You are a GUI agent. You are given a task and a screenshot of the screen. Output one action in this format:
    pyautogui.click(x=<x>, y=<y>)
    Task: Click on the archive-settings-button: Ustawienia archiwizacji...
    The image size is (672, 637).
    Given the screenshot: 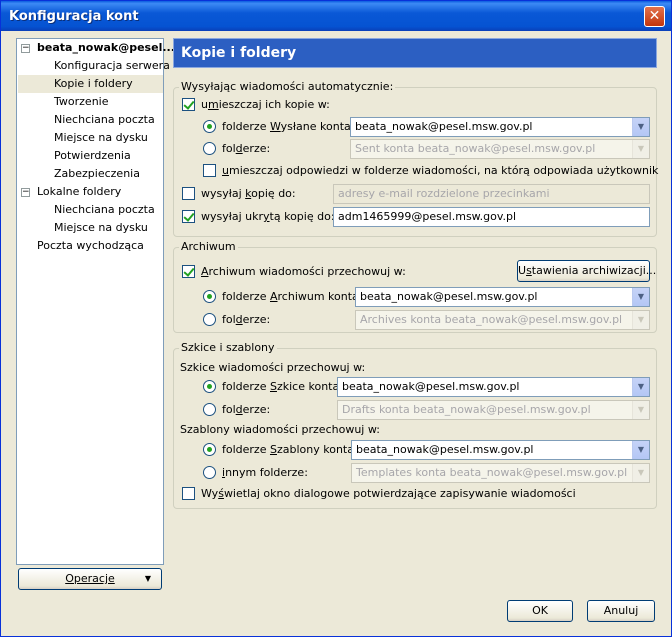 What is the action you would take?
    pyautogui.click(x=586, y=271)
    